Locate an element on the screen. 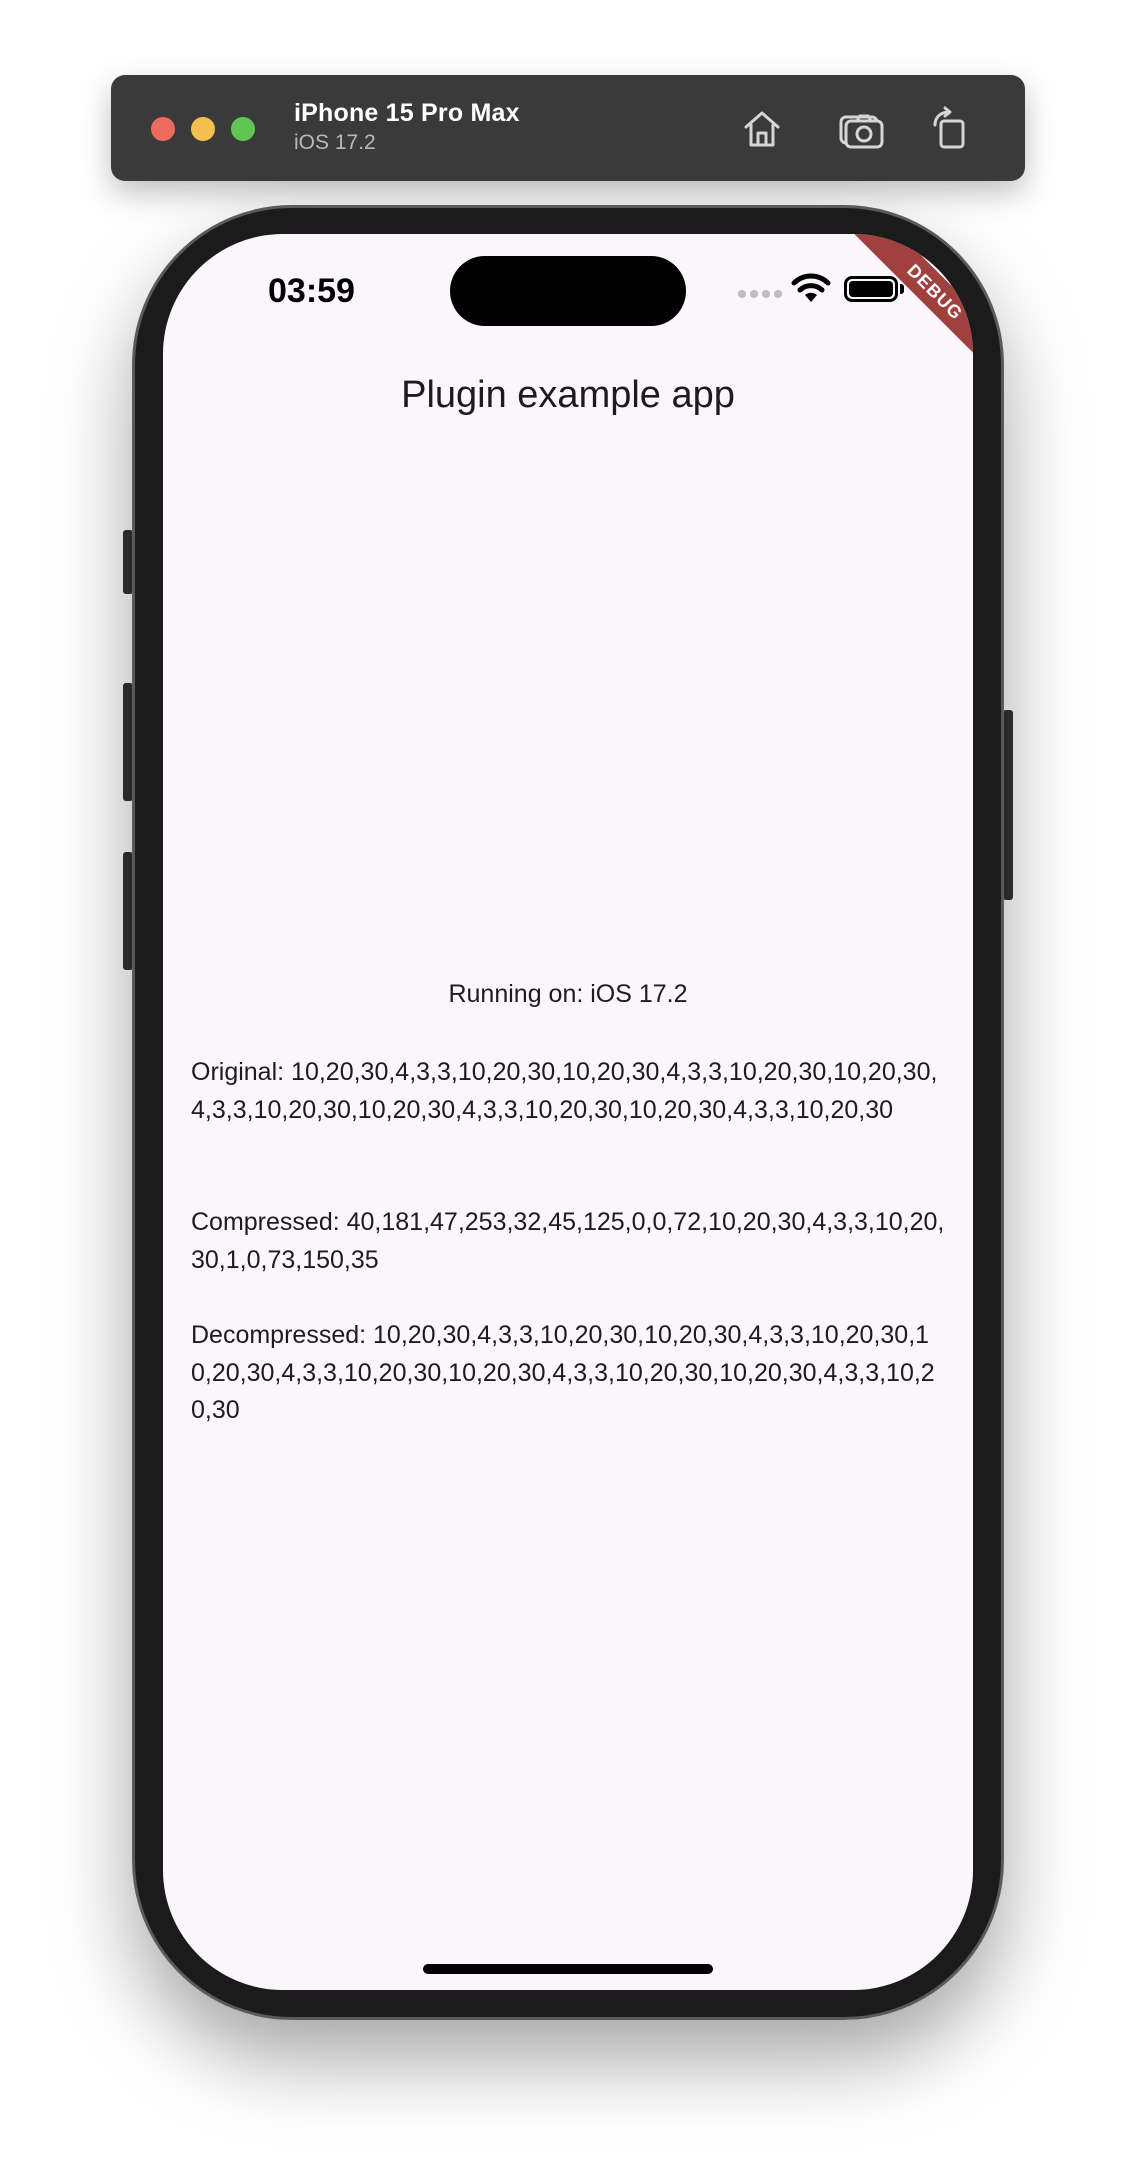 This screenshot has width=1136, height=2172. simulator-title-bar: iPhone 15 Pro Max iOS 17.2 is located at coordinates (568, 128).